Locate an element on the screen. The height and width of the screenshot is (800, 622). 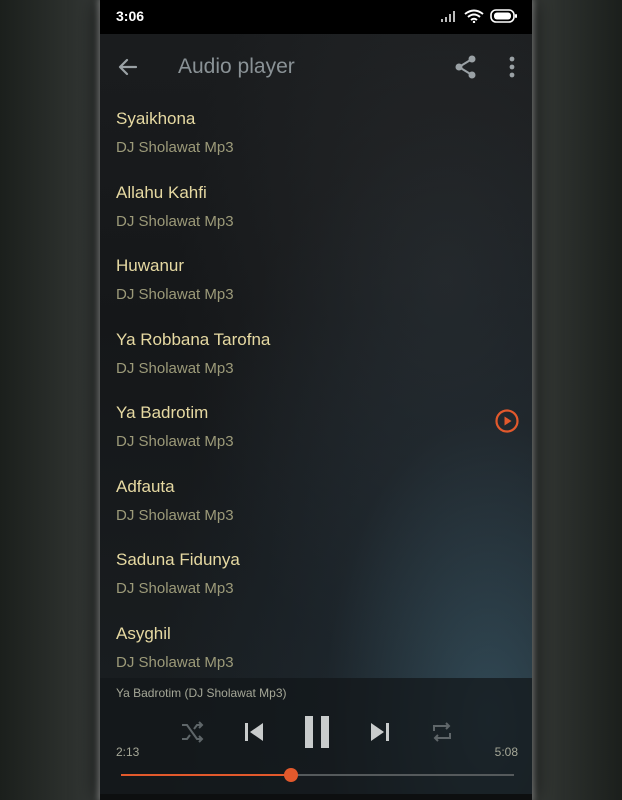
status-time: 3:06 is located at coordinates (130, 16).